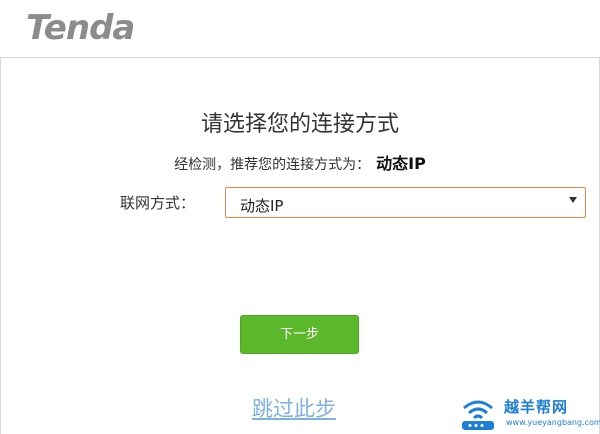 The width and height of the screenshot is (600, 434). I want to click on skip-step-link: 跳过此步, so click(294, 408).